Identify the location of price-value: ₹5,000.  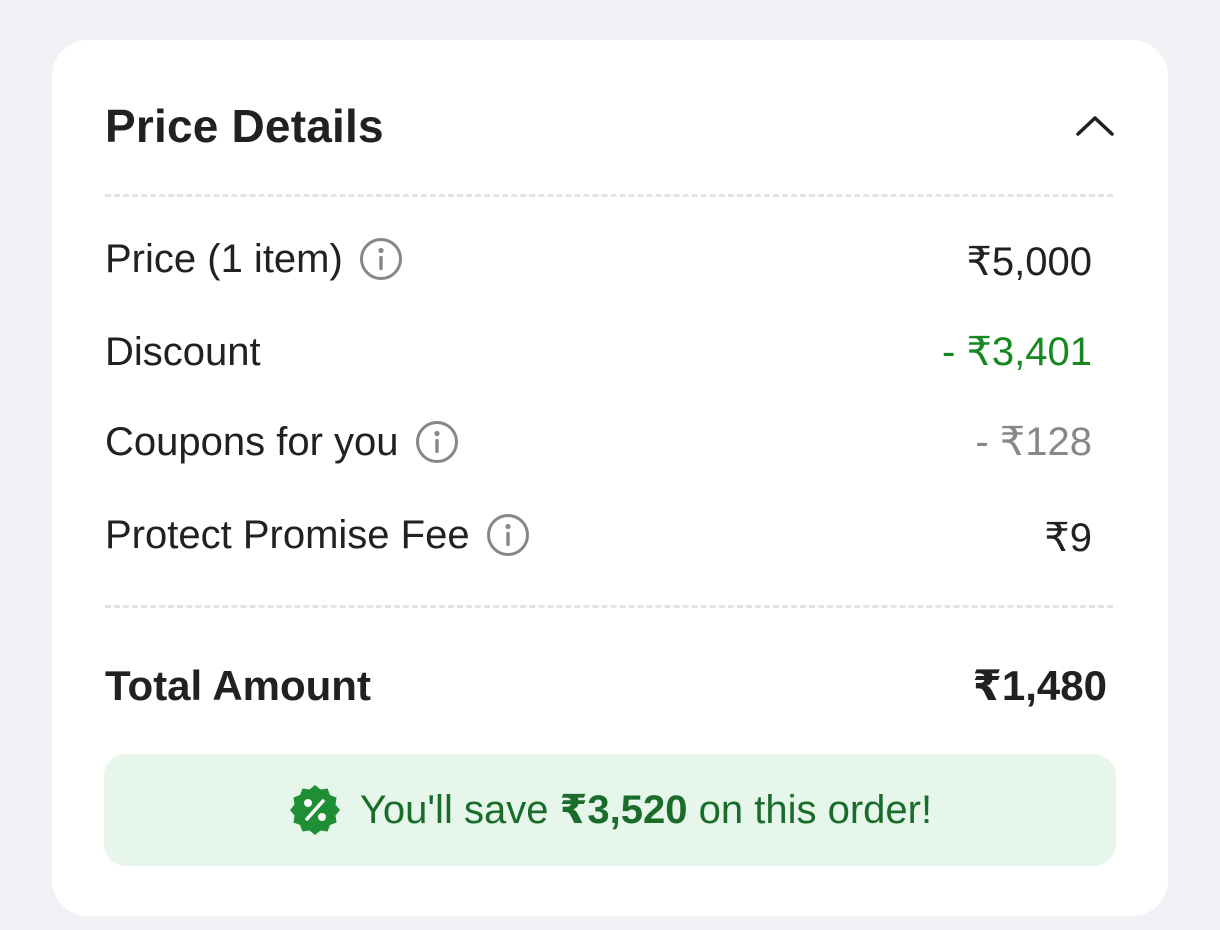
(1029, 262).